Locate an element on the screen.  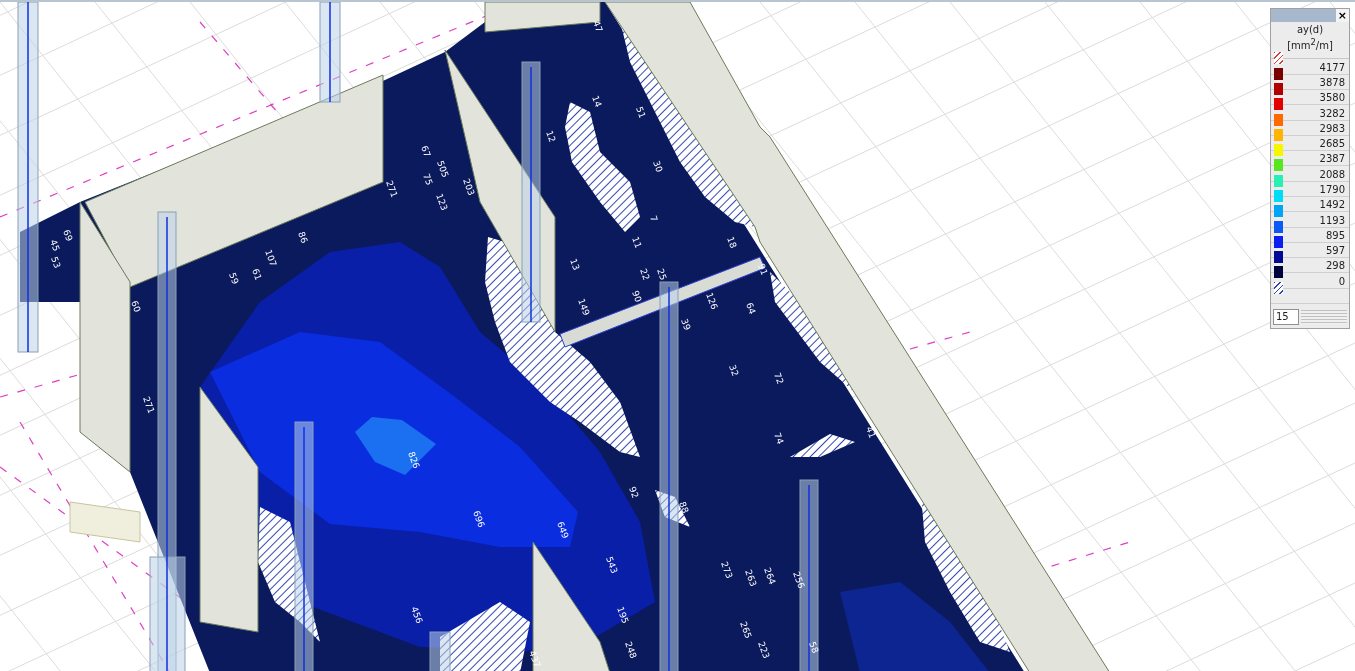
legend-value: 895 is located at coordinates (1335, 235).